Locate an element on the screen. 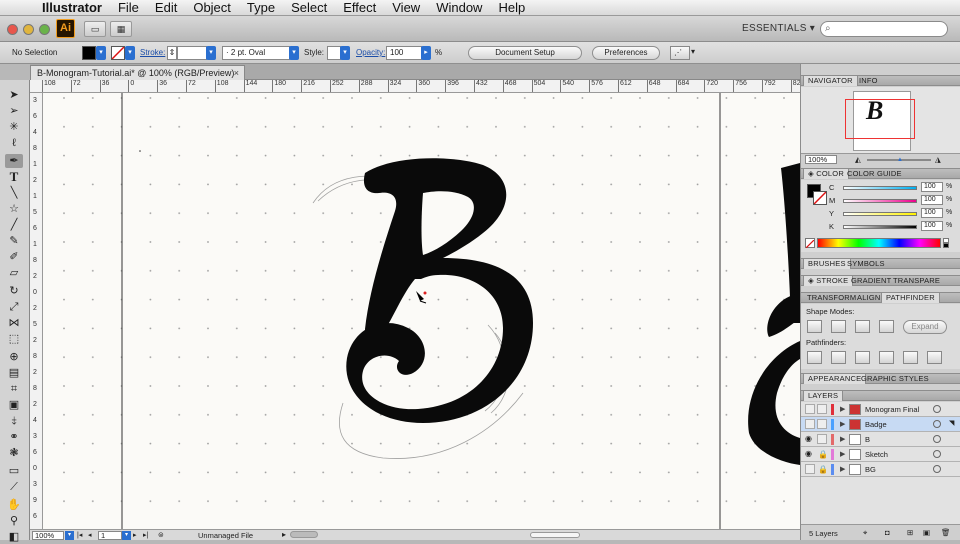  layer-name: BG is located at coordinates (870, 469).